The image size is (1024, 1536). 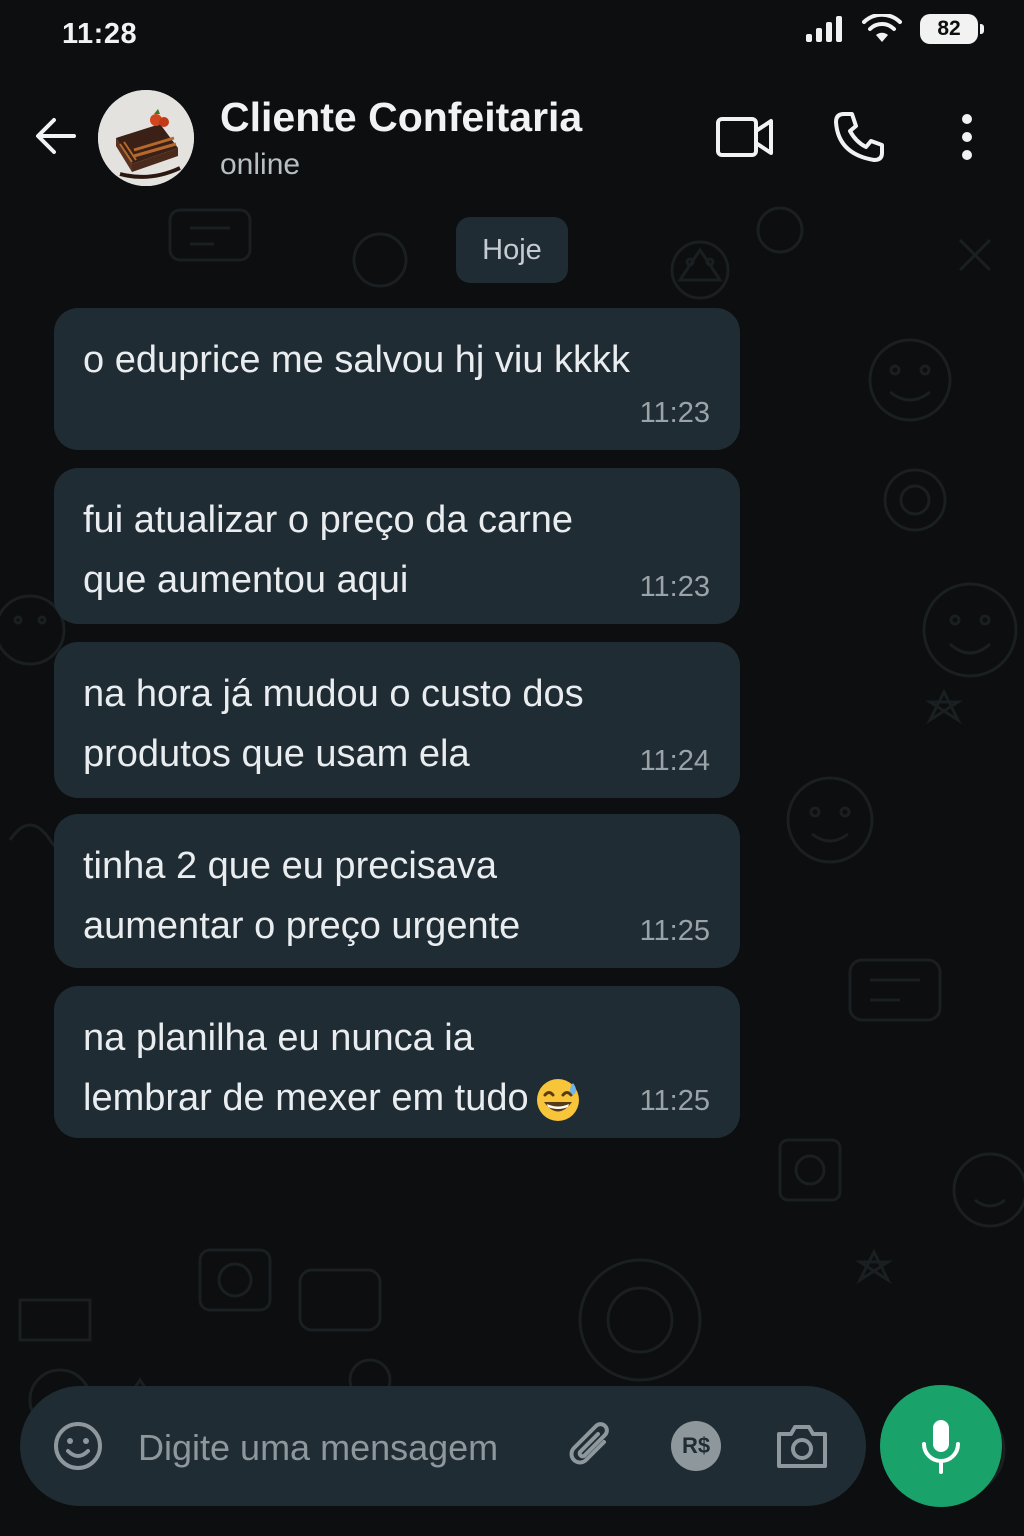 I want to click on message-text: o eduprice me salvou hj viu kkkk, so click(x=357, y=360).